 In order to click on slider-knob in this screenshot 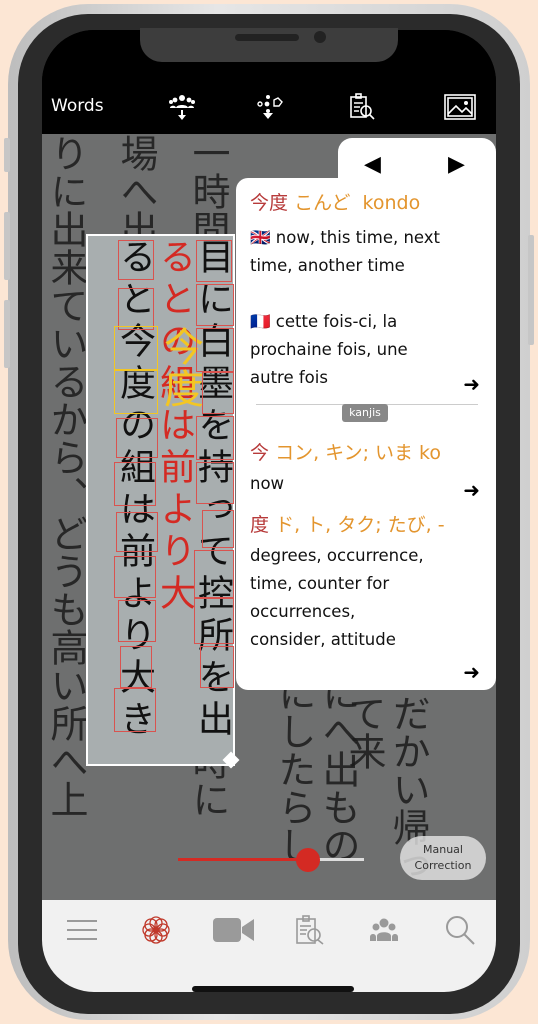, I will do `click(308, 860)`.